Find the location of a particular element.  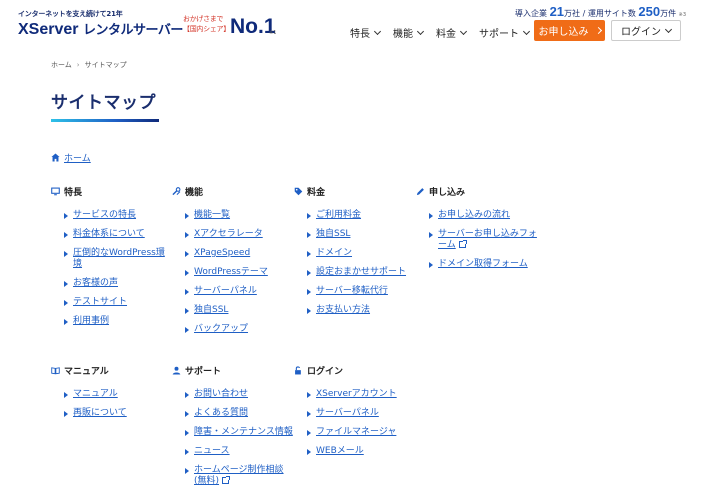

nav-functions: 機能 is located at coordinates (409, 32).